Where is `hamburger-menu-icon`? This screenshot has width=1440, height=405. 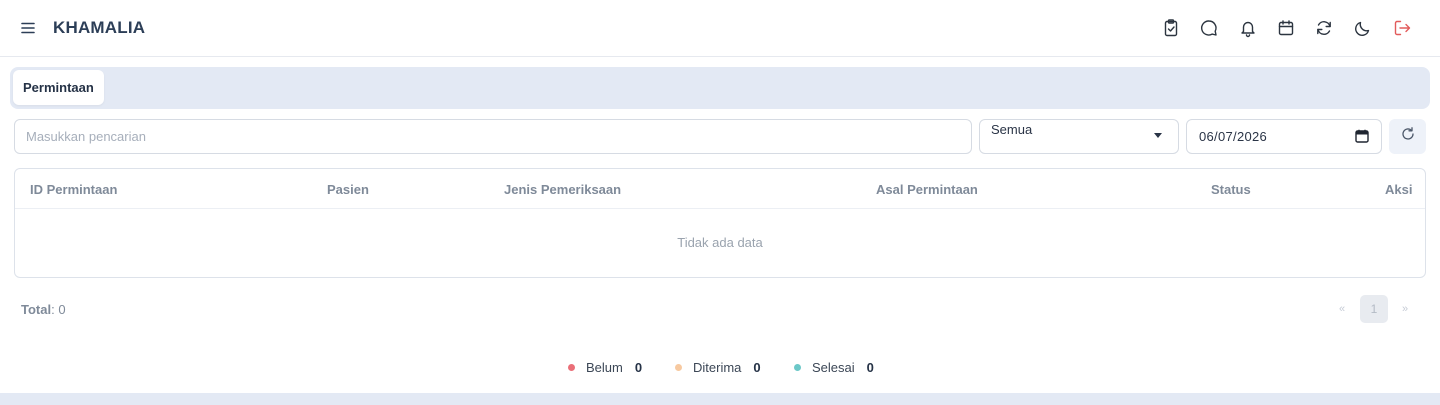
hamburger-menu-icon is located at coordinates (28, 28).